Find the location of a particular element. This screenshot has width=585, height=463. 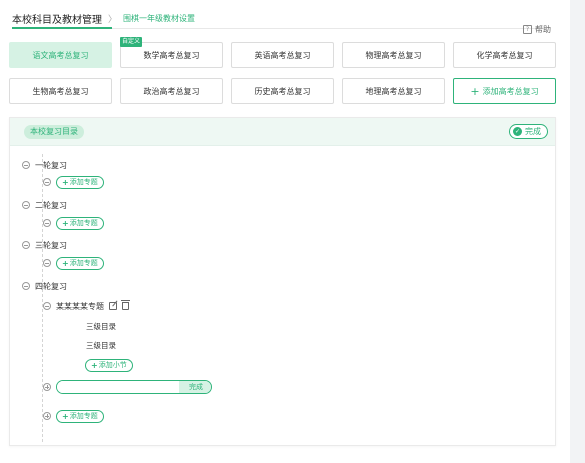

subject-label: 化学高考总复习 is located at coordinates (504, 55).